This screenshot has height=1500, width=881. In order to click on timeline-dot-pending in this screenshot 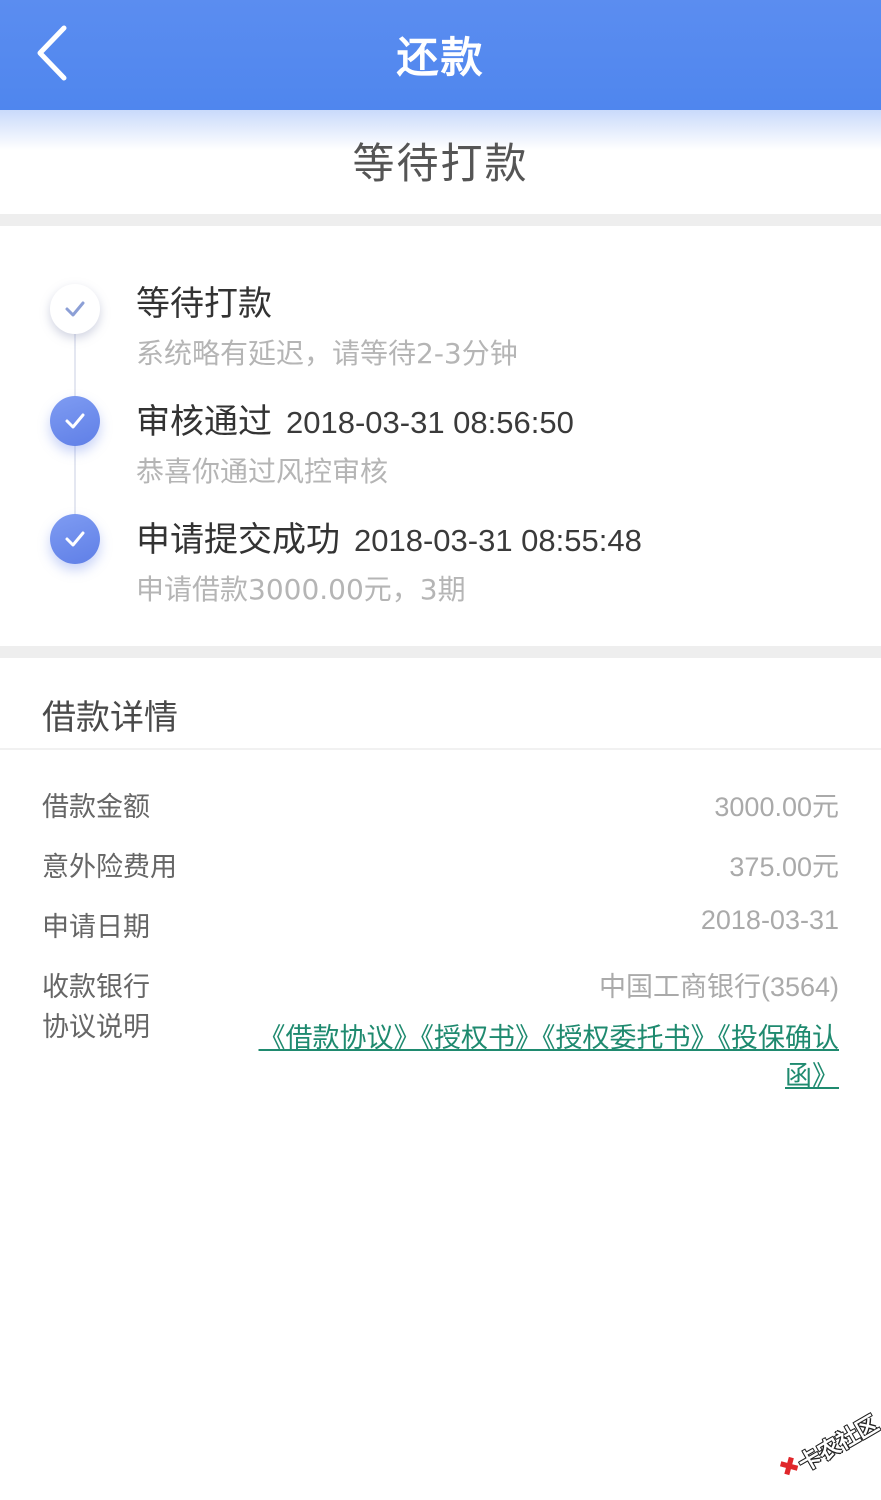, I will do `click(75, 309)`.